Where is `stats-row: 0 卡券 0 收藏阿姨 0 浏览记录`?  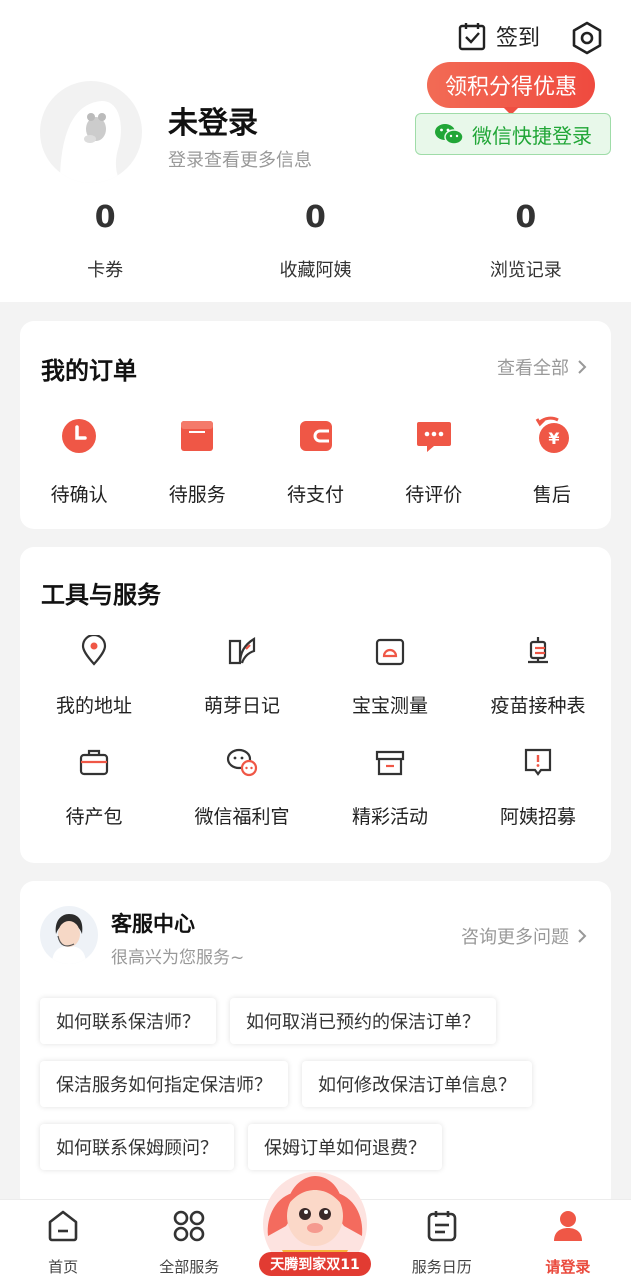
stats-row: 0 卡券 0 收藏阿姨 0 浏览记录 is located at coordinates (315, 241).